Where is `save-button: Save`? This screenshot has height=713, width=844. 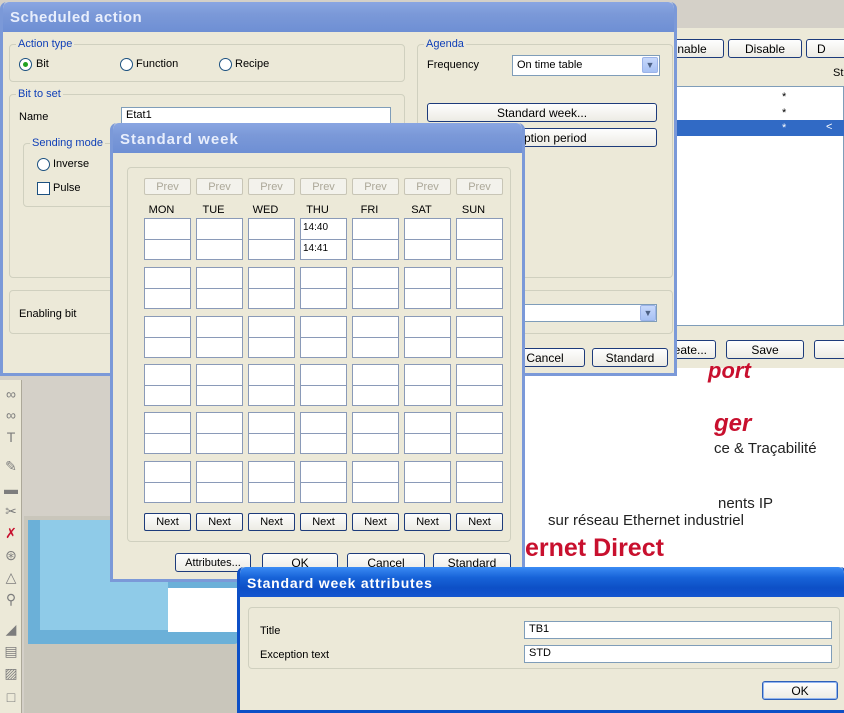
save-button: Save is located at coordinates (765, 349).